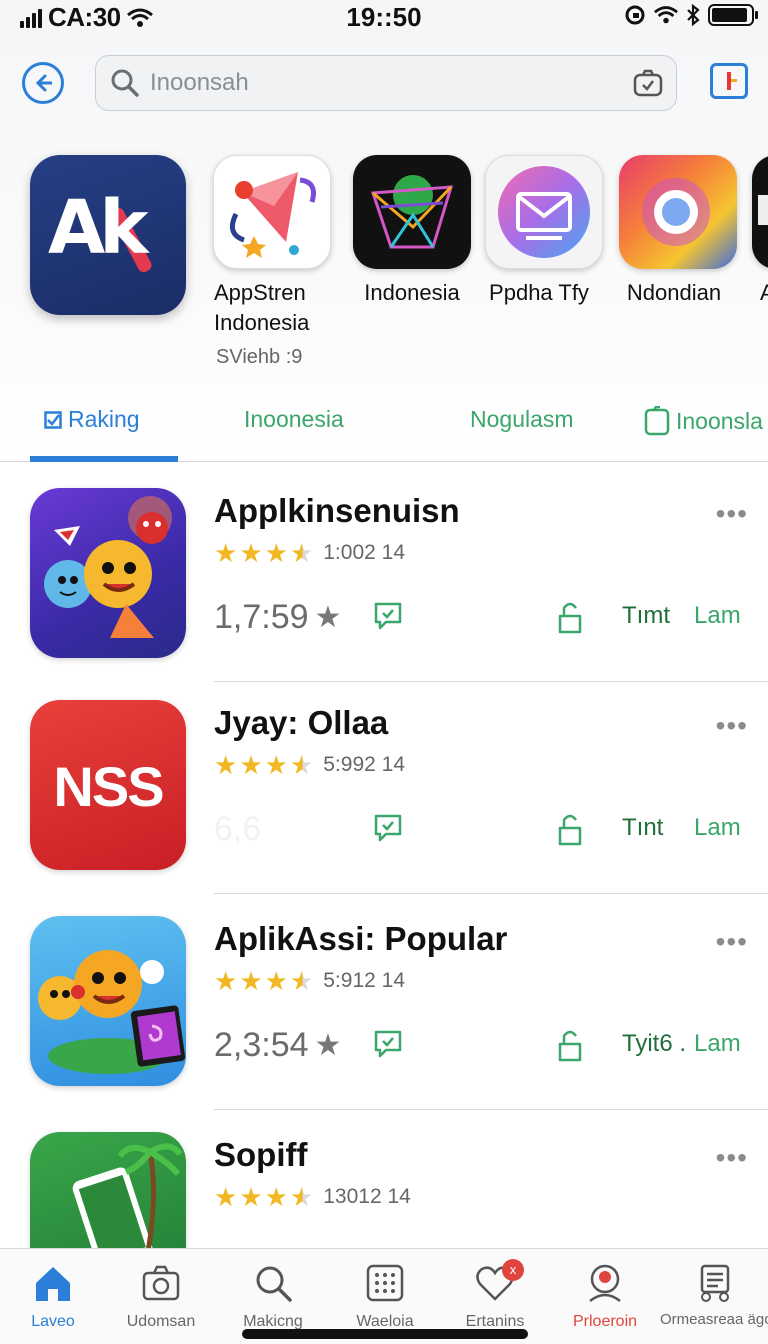 The height and width of the screenshot is (1344, 768). What do you see at coordinates (384, 1178) in the screenshot?
I see `list-item: Sopiff ••• ★ ★ ★ ★ 13012 14` at bounding box center [384, 1178].